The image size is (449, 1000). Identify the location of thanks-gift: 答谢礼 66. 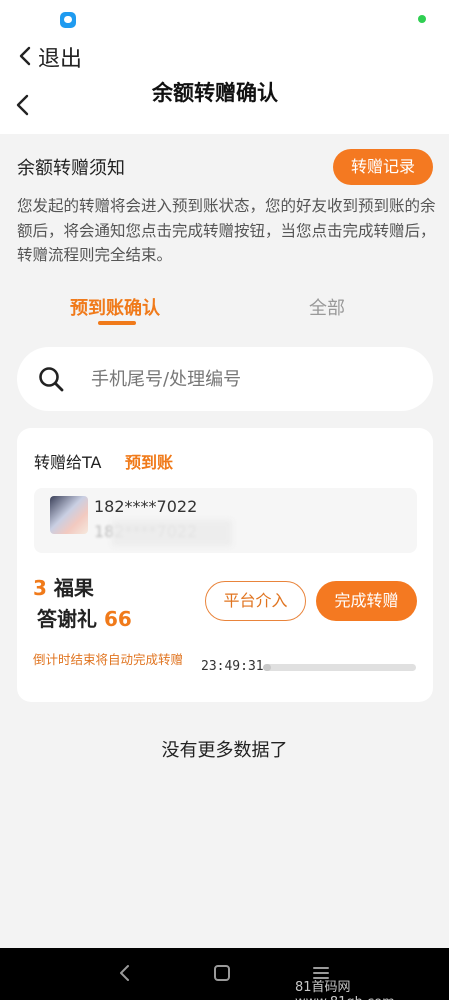
(84, 617).